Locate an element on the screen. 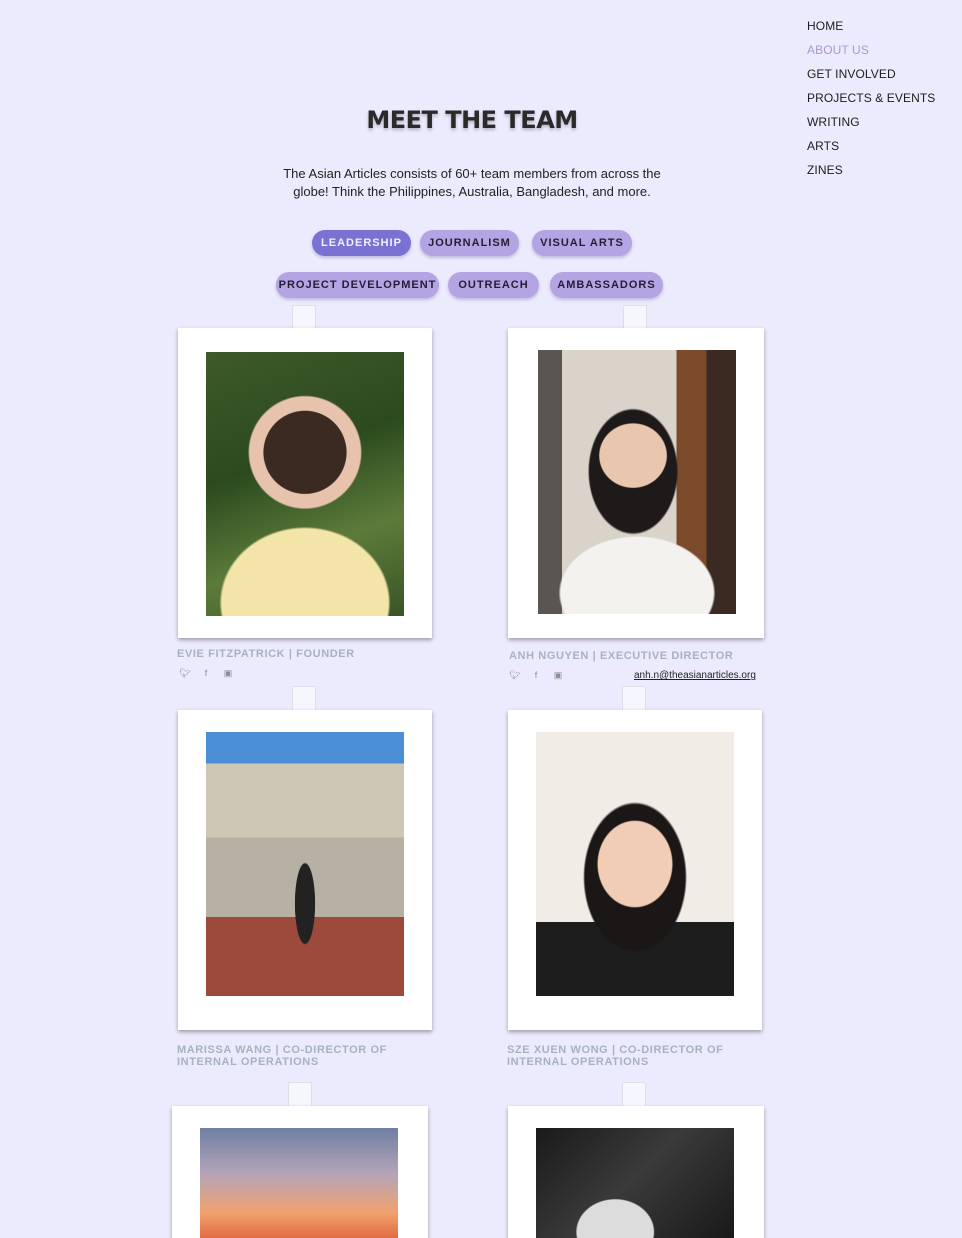  nav-arts: ARTS is located at coordinates (871, 146).